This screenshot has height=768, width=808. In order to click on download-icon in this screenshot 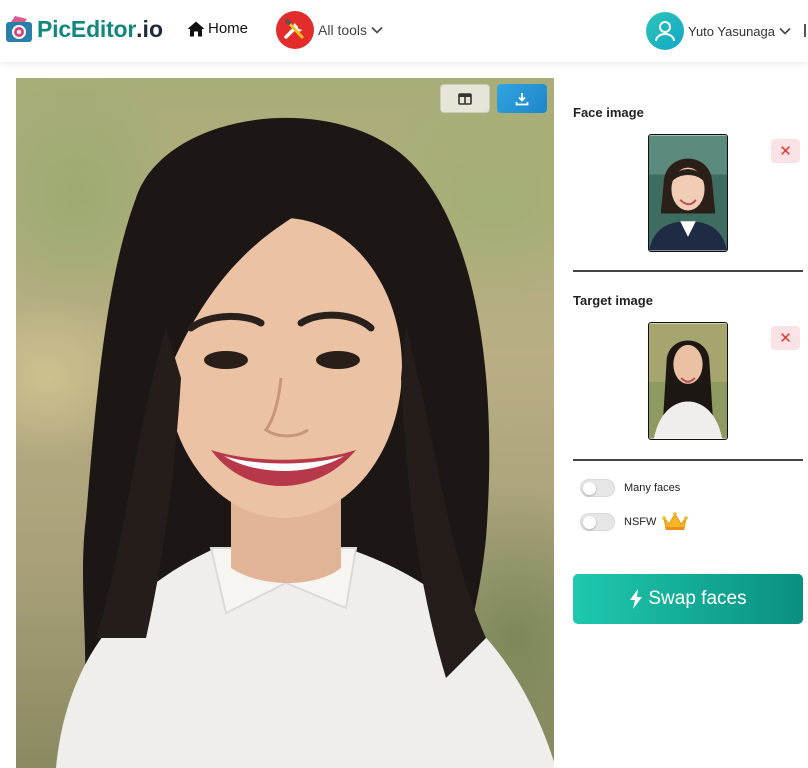, I will do `click(522, 98)`.